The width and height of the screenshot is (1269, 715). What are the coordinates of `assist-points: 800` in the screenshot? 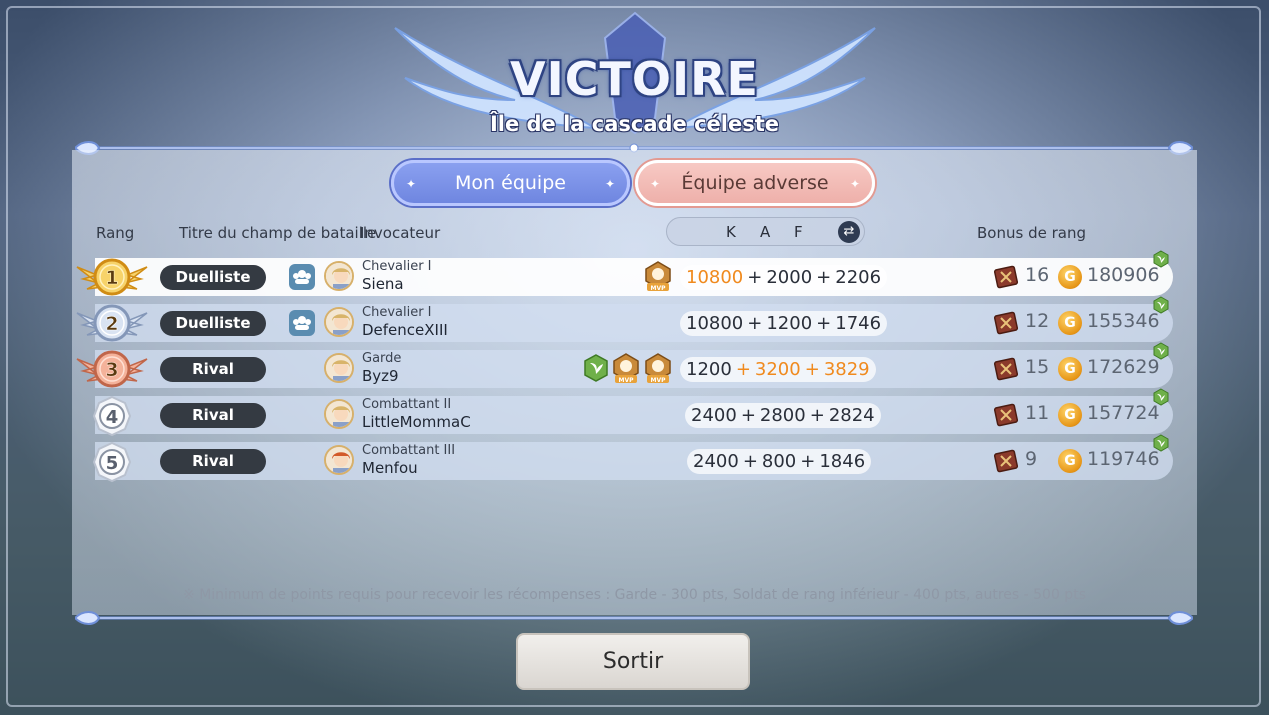 It's located at (779, 461).